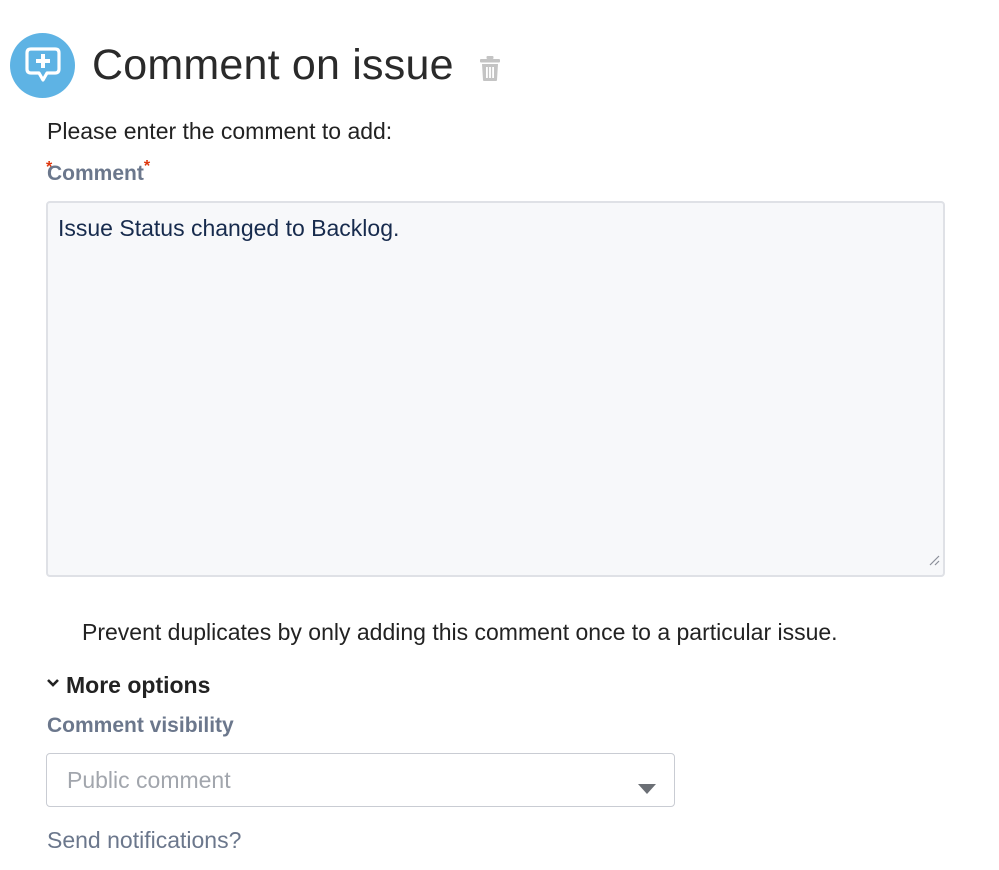 This screenshot has width=999, height=870. I want to click on comment-label: * Comment*, so click(98, 172).